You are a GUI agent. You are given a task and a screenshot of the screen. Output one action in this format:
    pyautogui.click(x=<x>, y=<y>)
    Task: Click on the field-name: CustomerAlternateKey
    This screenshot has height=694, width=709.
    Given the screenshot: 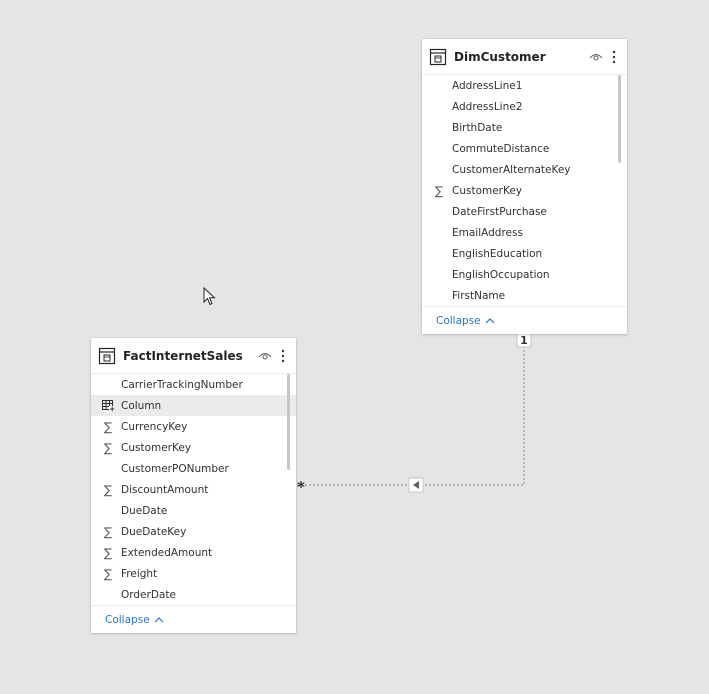 What is the action you would take?
    pyautogui.click(x=511, y=169)
    